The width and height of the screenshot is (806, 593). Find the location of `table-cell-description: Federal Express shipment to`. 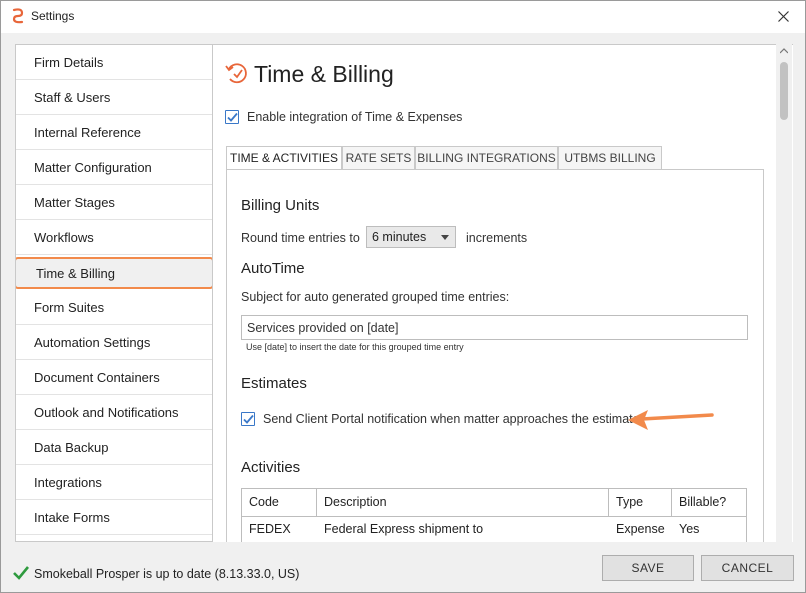

table-cell-description: Federal Express shipment to is located at coordinates (404, 529).